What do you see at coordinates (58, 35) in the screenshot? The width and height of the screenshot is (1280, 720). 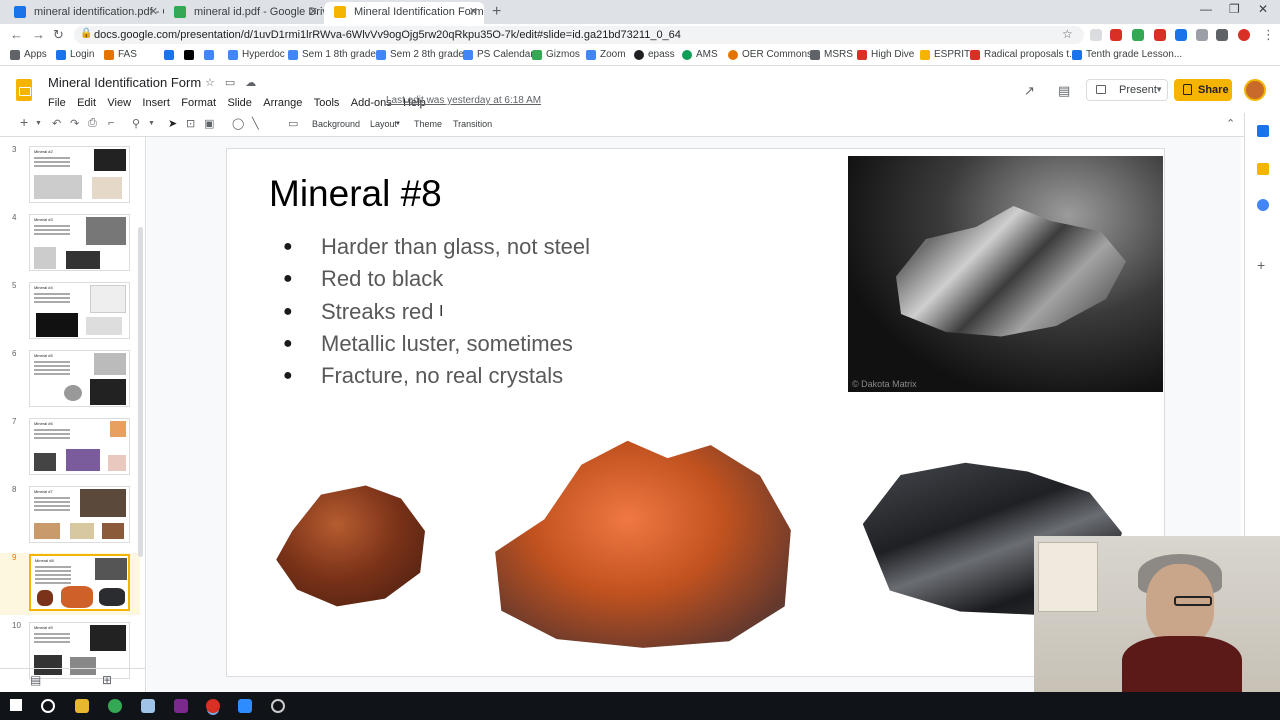 I see `reload-icon: ↻` at bounding box center [58, 35].